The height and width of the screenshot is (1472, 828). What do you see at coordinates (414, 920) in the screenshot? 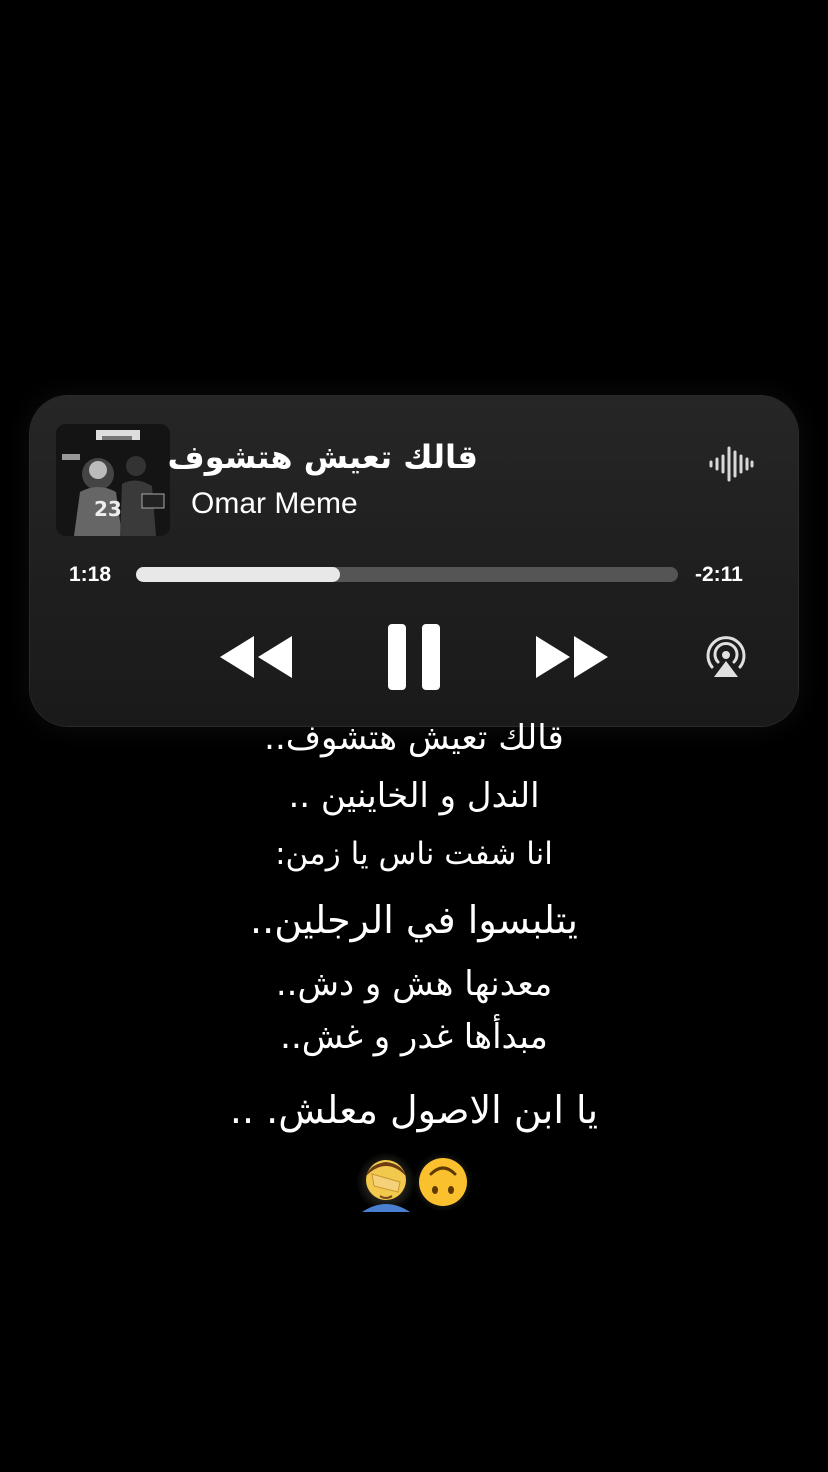
I see `lyric-line-4: يتلبسوا في الرجلين..` at bounding box center [414, 920].